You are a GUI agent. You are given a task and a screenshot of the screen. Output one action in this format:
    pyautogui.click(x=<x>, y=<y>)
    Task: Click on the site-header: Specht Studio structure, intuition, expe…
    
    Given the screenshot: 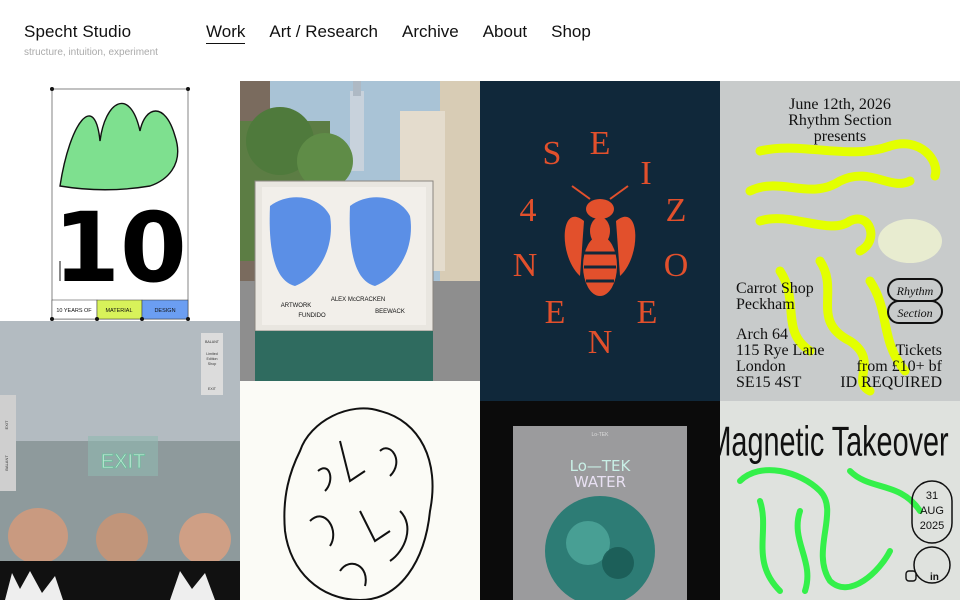 What is the action you would take?
    pyautogui.click(x=480, y=40)
    